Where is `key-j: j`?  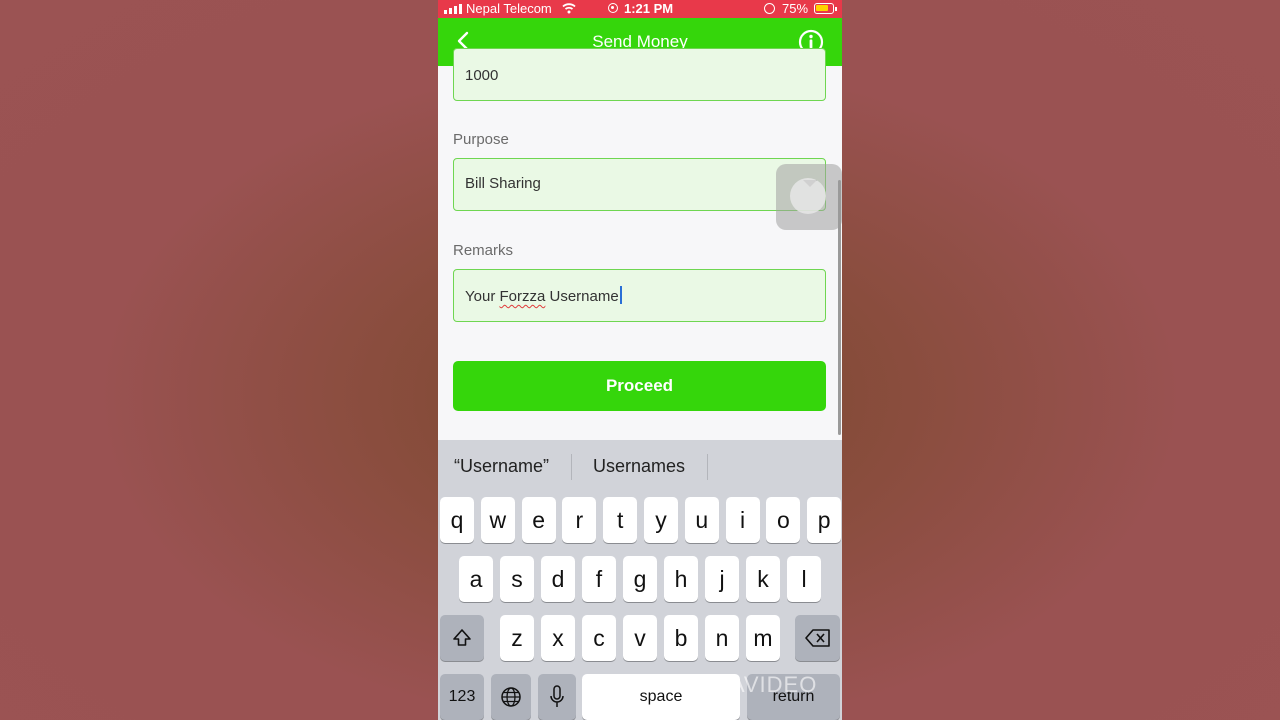
key-j: j is located at coordinates (722, 579).